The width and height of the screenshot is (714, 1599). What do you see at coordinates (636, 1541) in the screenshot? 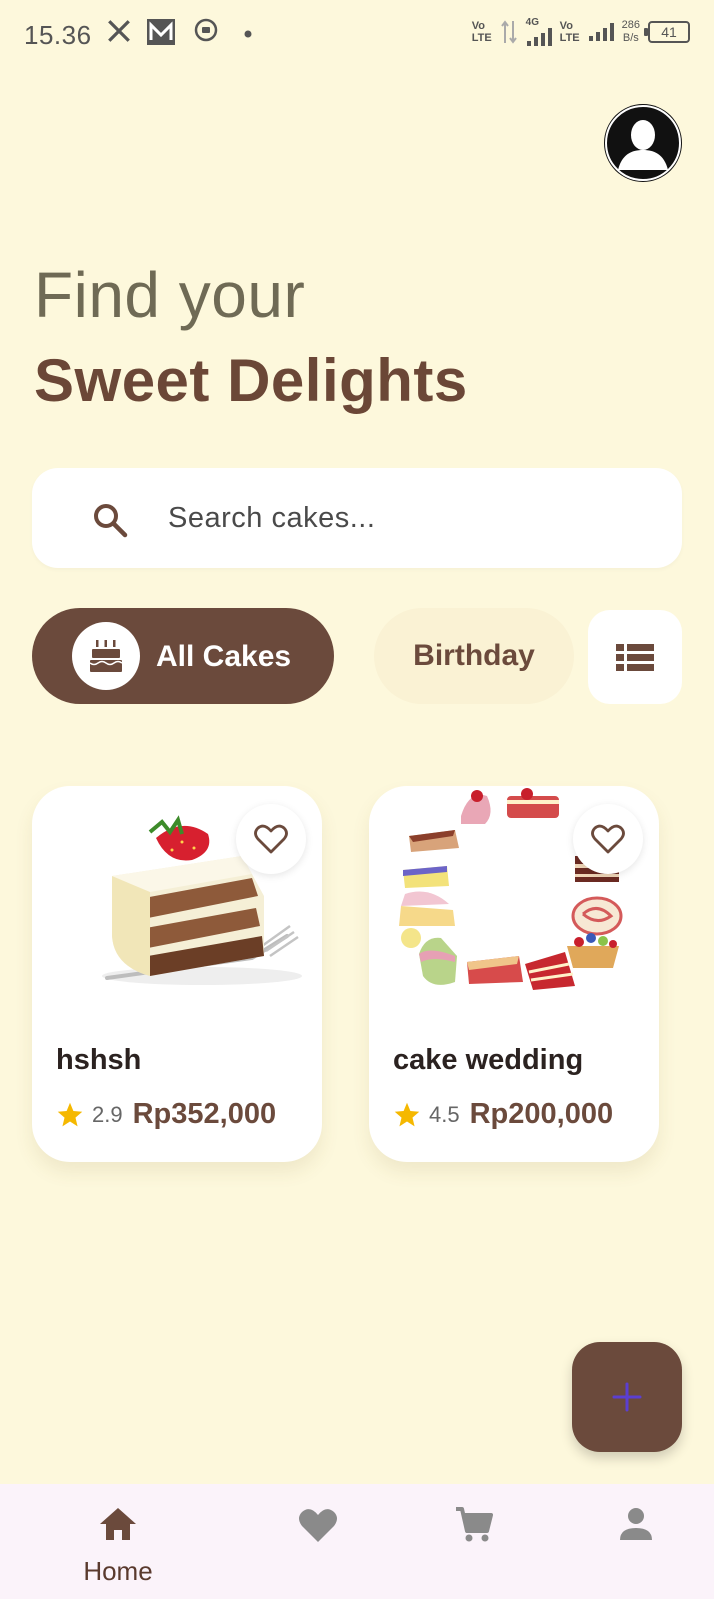
I see `nav-item-profile` at bounding box center [636, 1541].